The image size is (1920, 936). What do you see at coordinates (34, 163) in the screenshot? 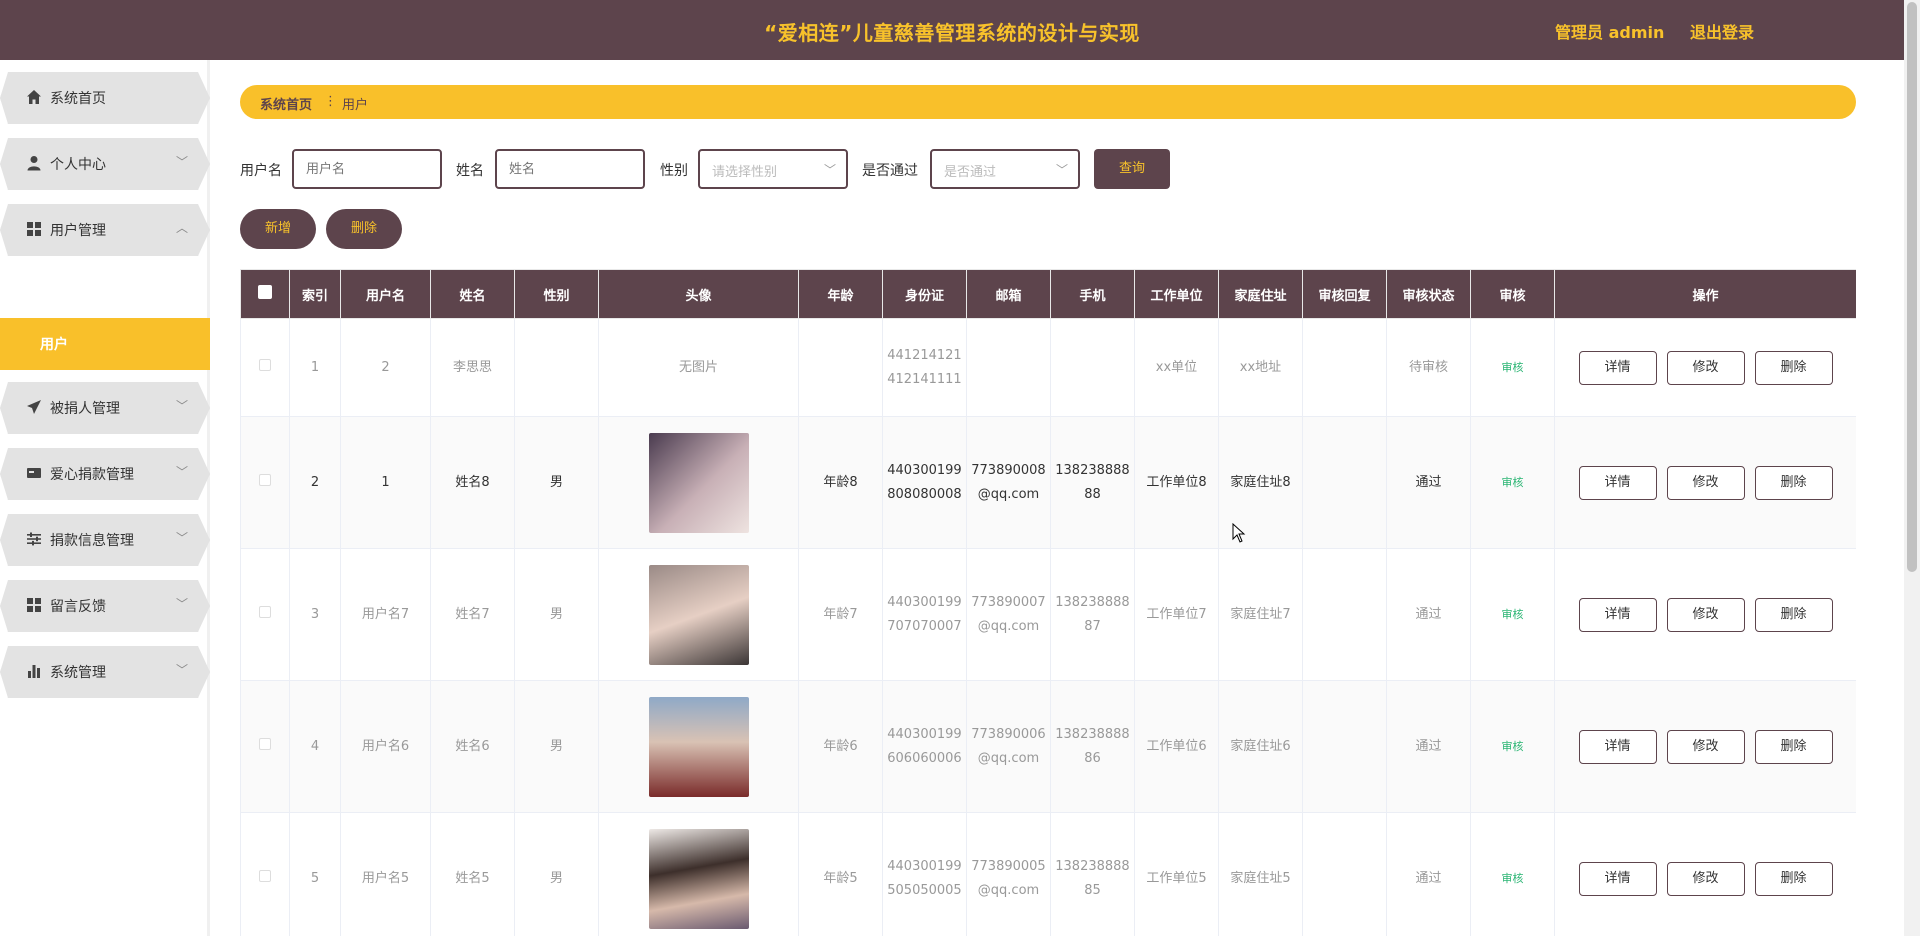
I see `user-icon` at bounding box center [34, 163].